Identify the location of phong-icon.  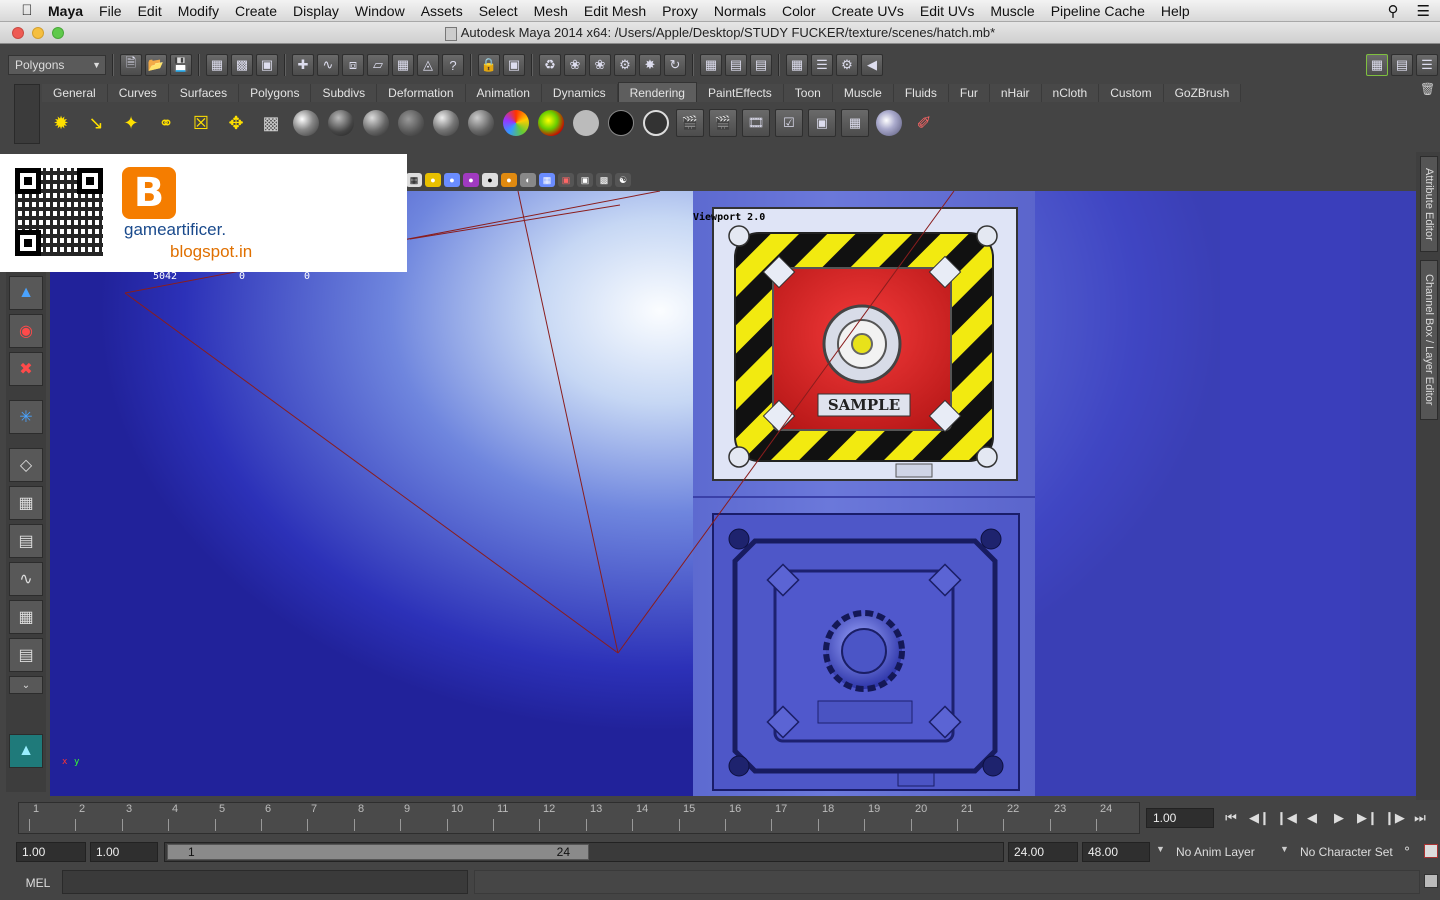
(446, 123).